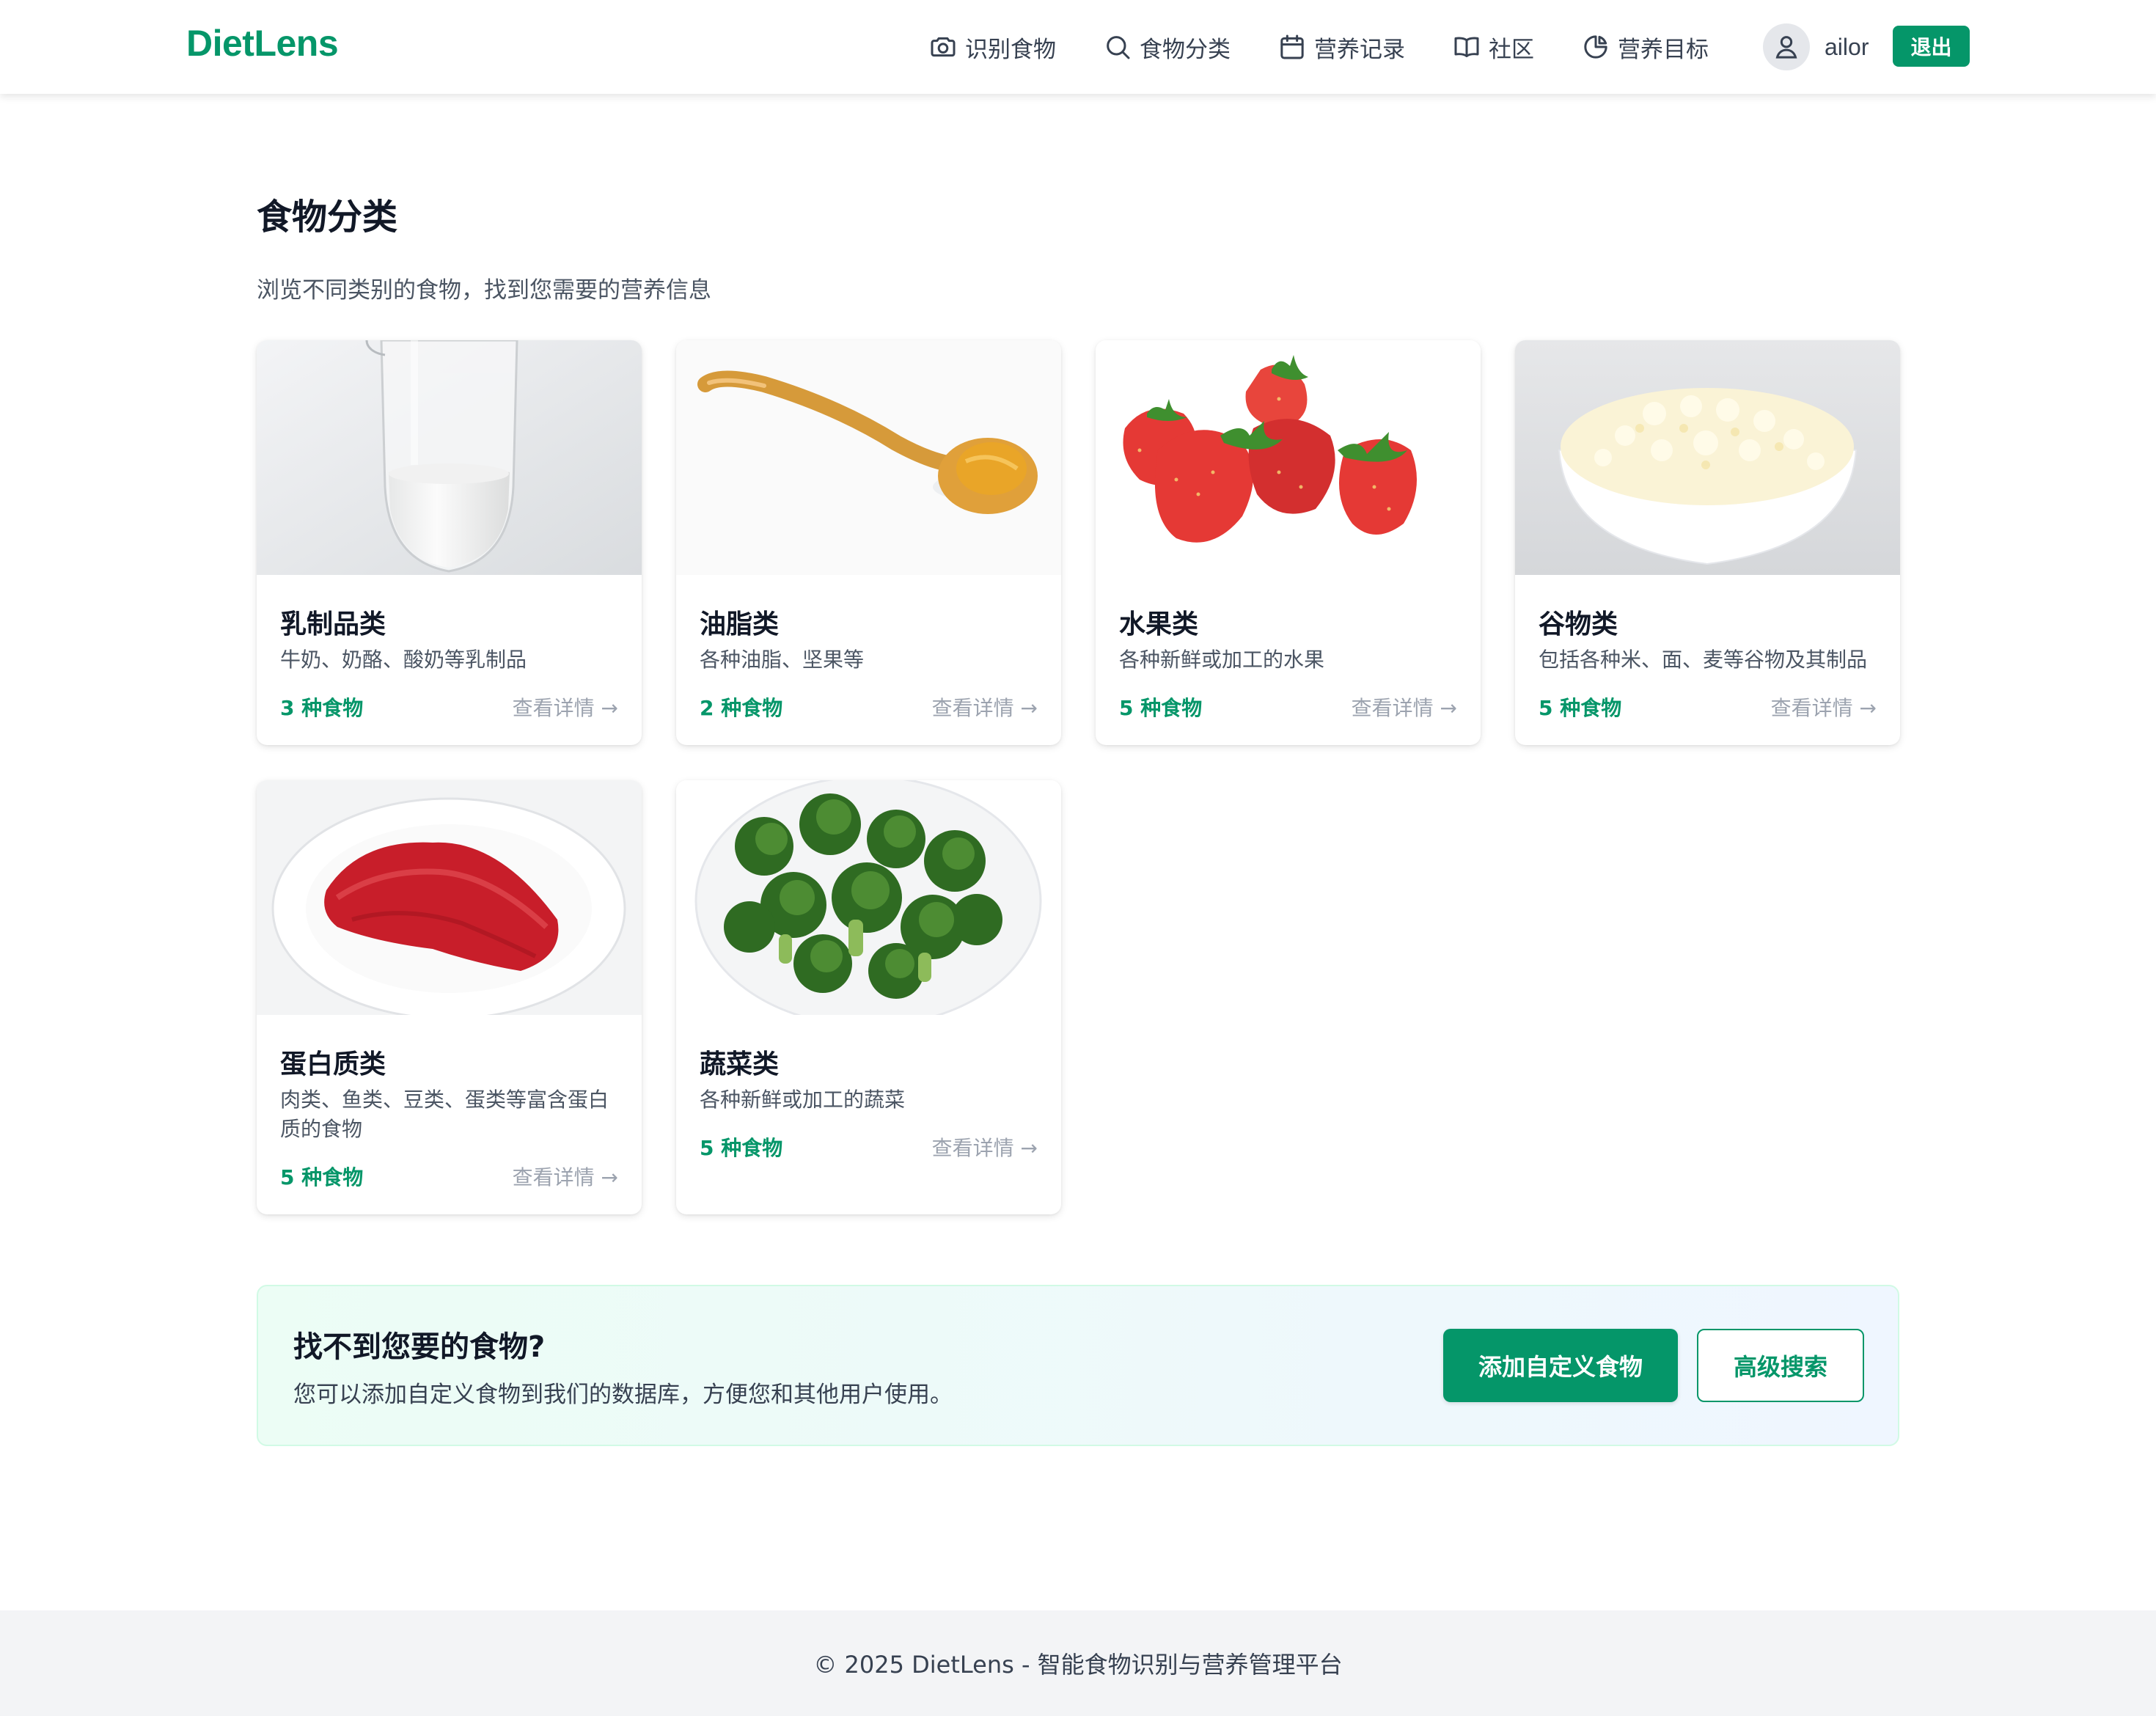  What do you see at coordinates (449, 897) in the screenshot?
I see `protein-image` at bounding box center [449, 897].